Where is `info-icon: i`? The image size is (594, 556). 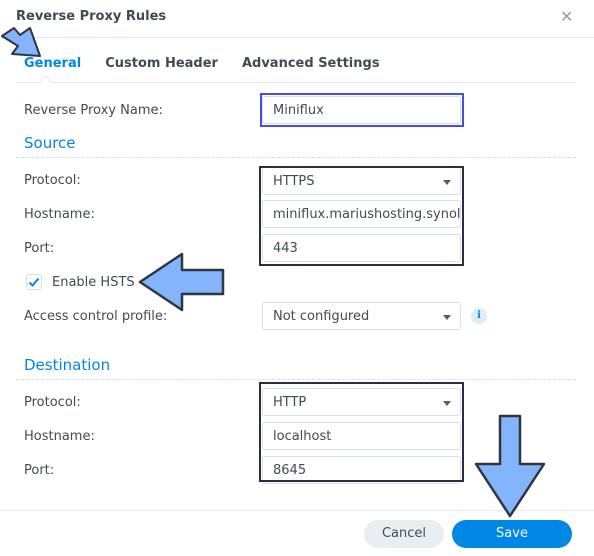
info-icon: i is located at coordinates (479, 316).